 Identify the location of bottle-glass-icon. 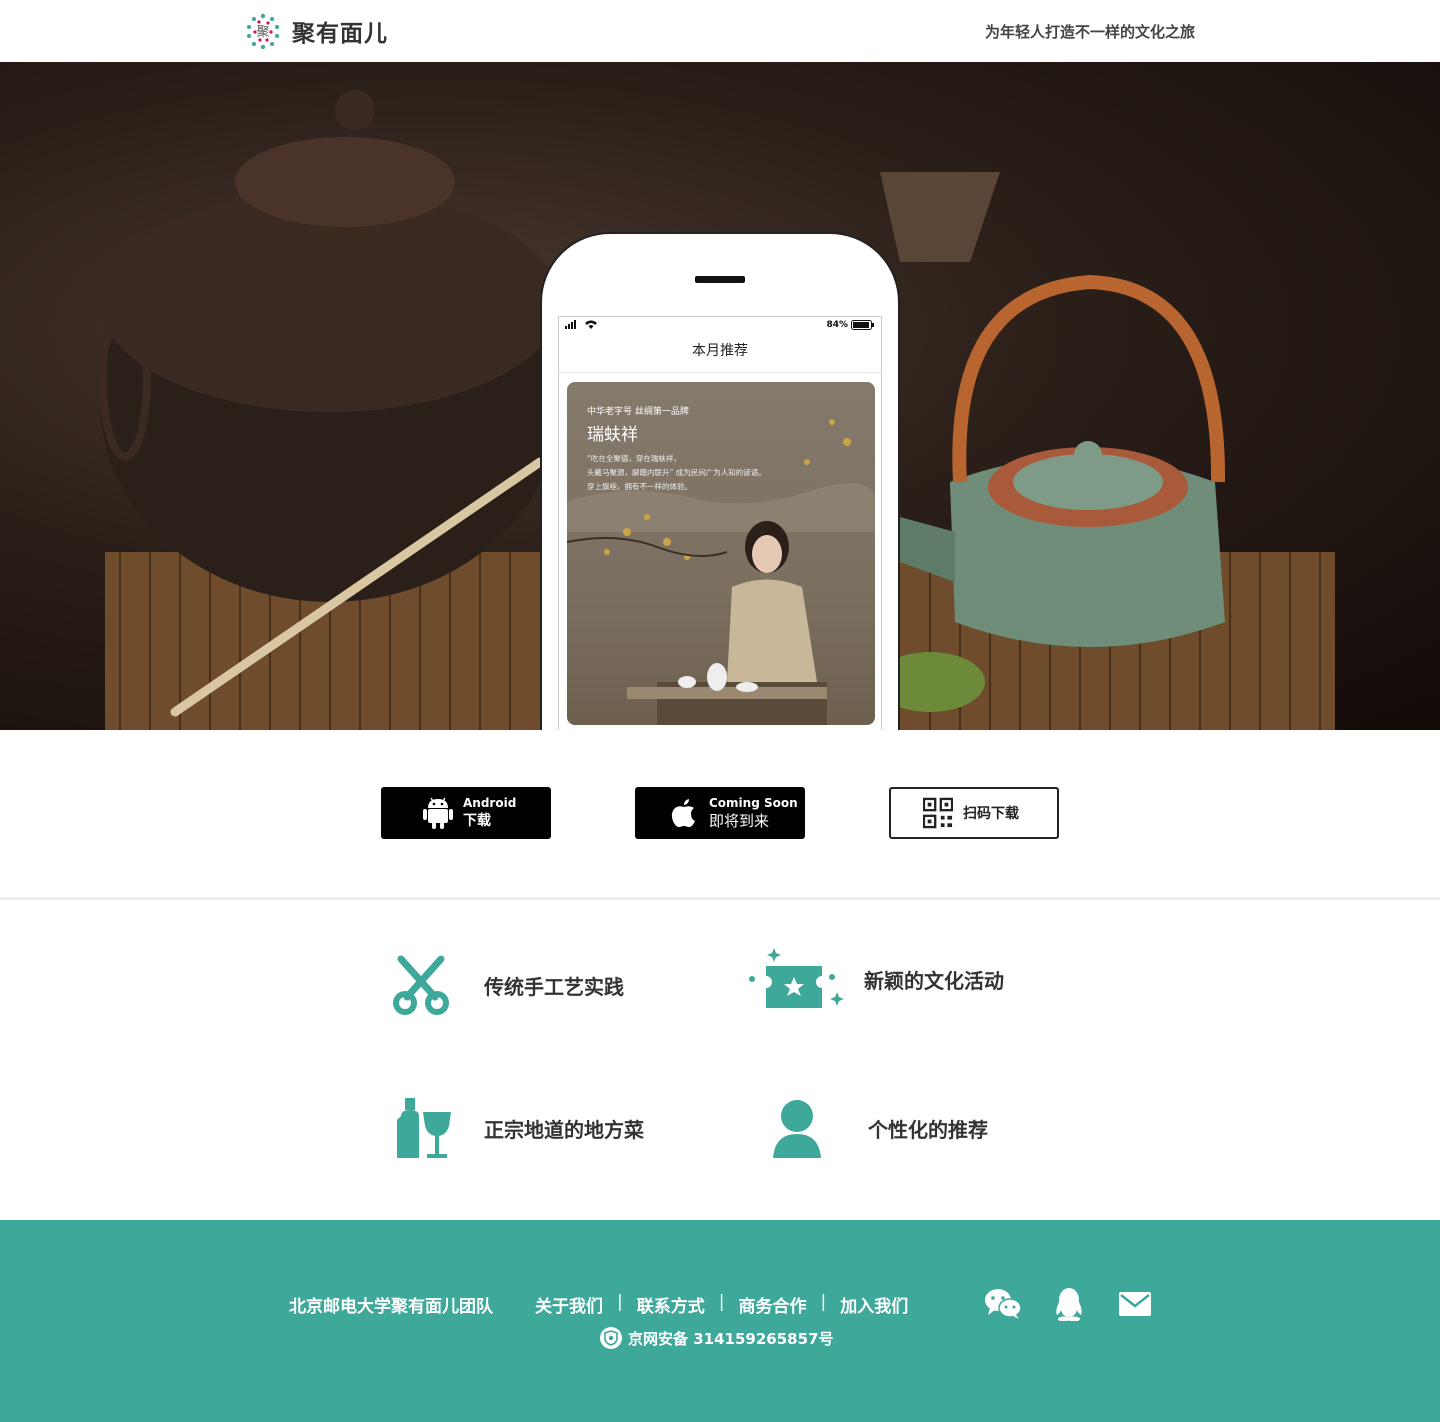
(421, 1128).